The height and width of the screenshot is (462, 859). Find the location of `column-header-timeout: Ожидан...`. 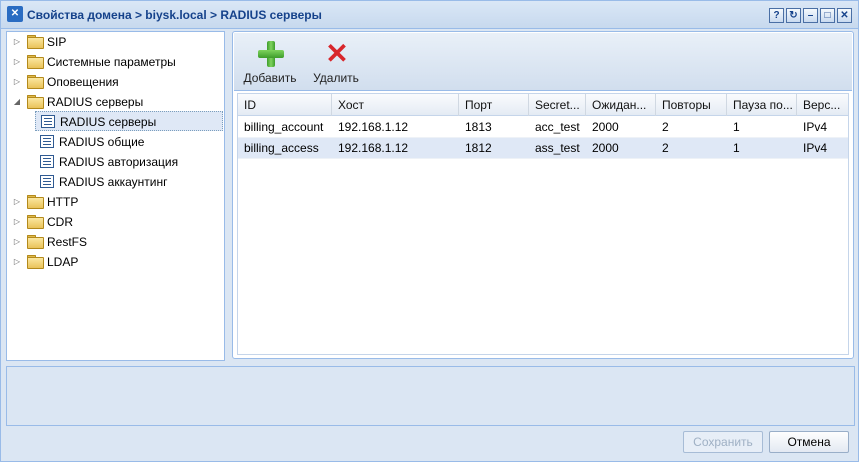

column-header-timeout: Ожидан... is located at coordinates (621, 105).